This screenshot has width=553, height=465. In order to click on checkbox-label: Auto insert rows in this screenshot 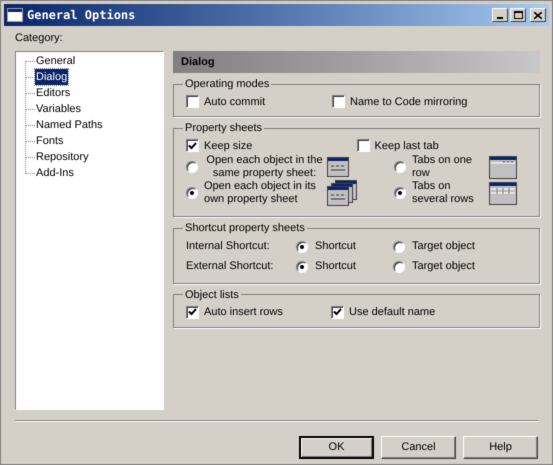, I will do `click(243, 312)`.